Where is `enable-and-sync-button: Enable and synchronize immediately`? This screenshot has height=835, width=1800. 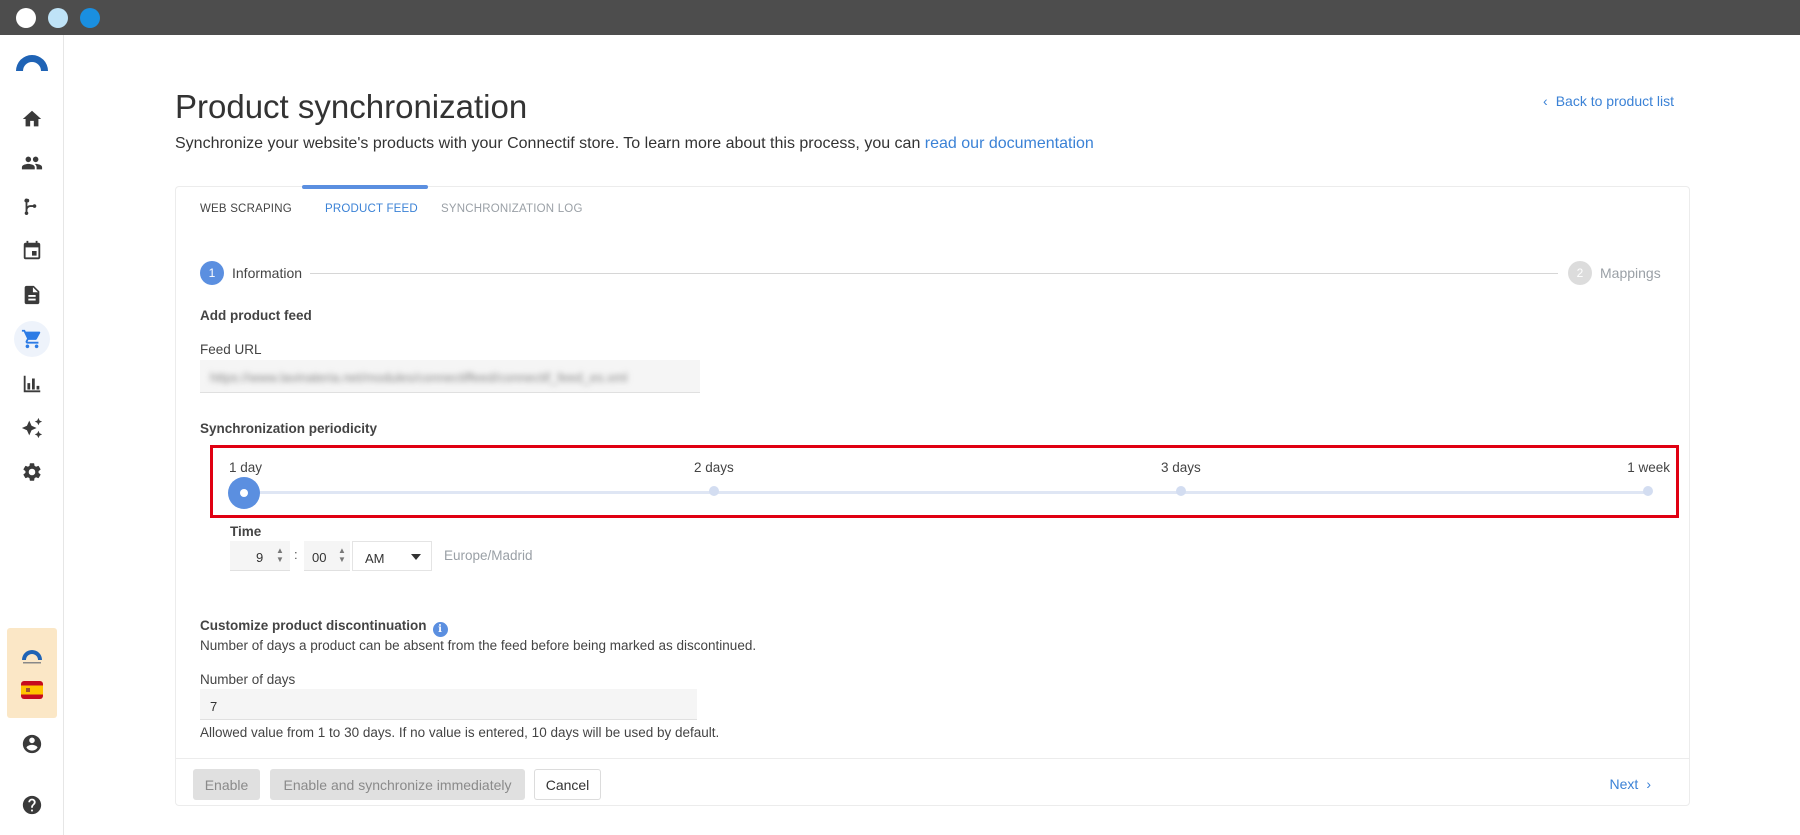
enable-and-sync-button: Enable and synchronize immediately is located at coordinates (397, 784).